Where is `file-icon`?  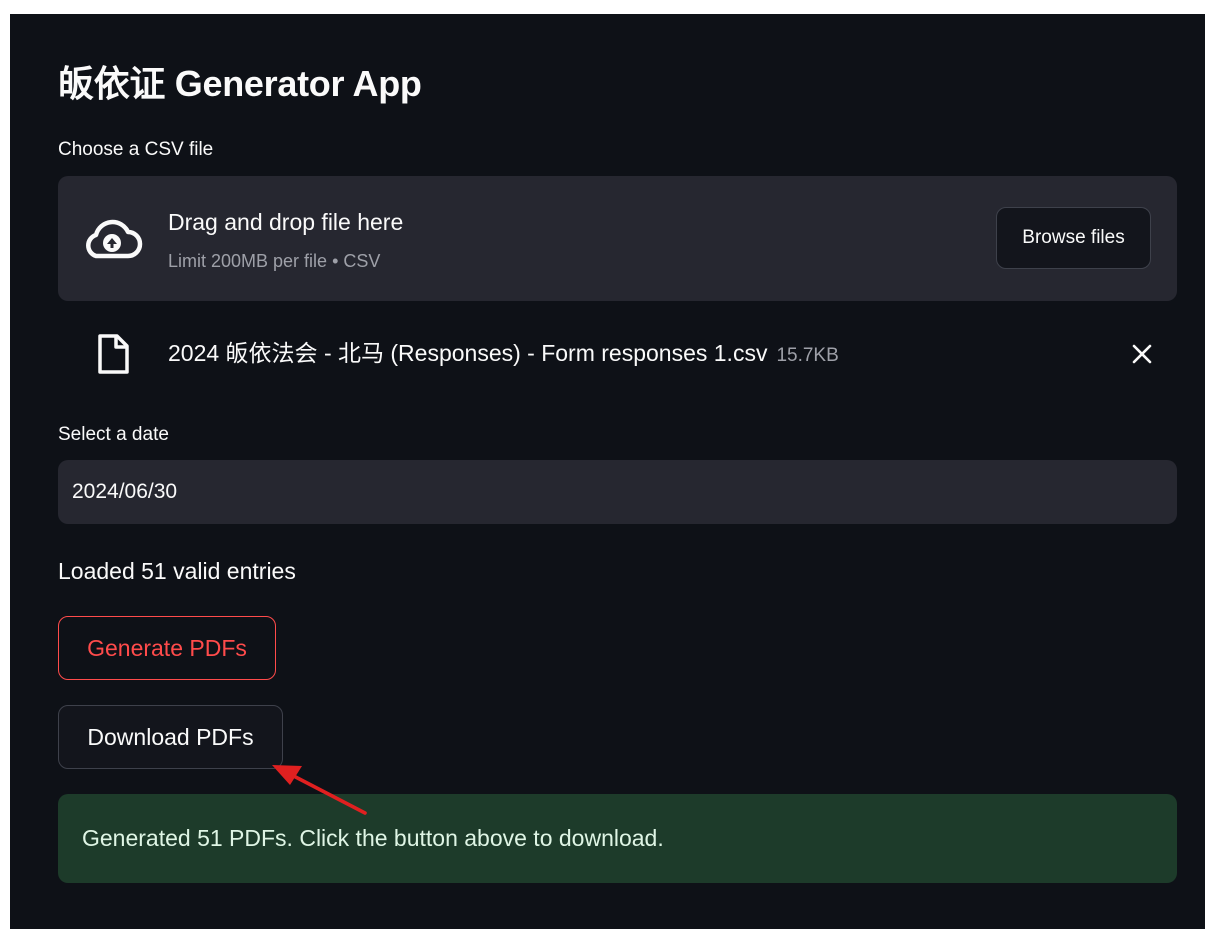 file-icon is located at coordinates (113, 354).